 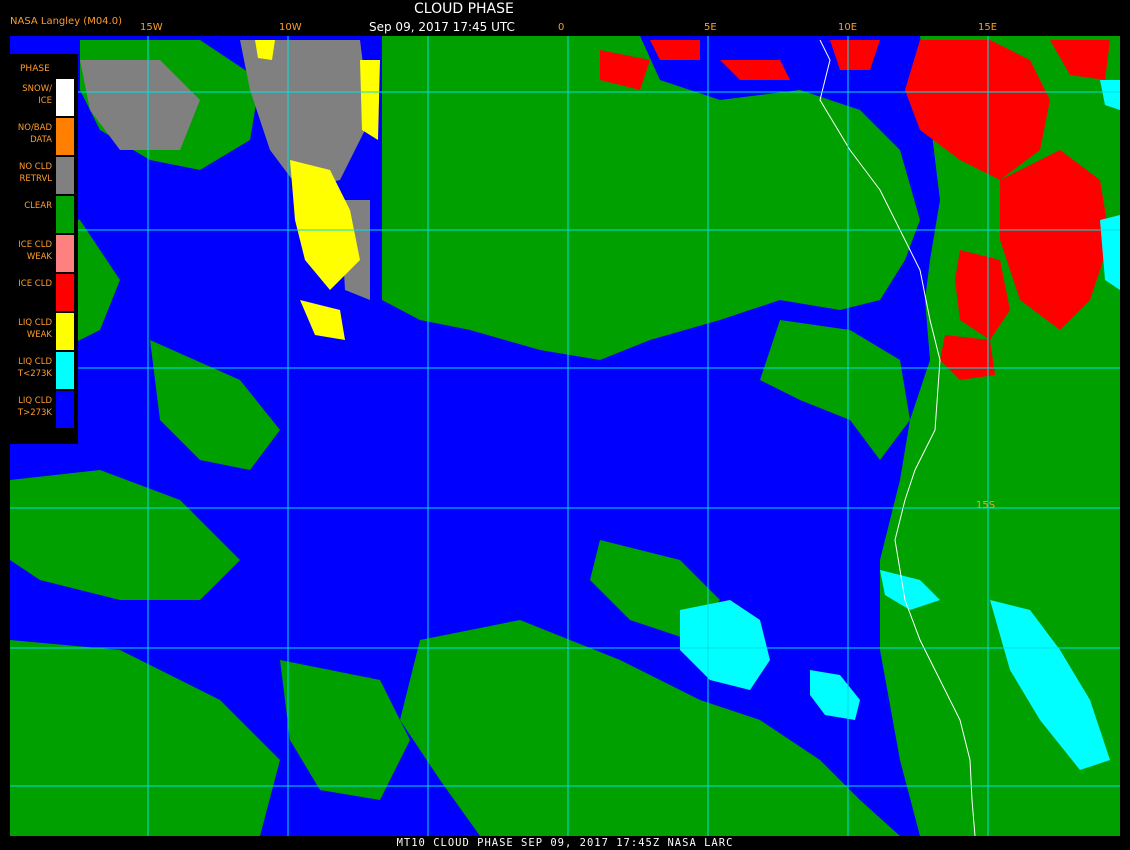 What do you see at coordinates (151, 27) in the screenshot?
I see `longitude-label-15w: 15W` at bounding box center [151, 27].